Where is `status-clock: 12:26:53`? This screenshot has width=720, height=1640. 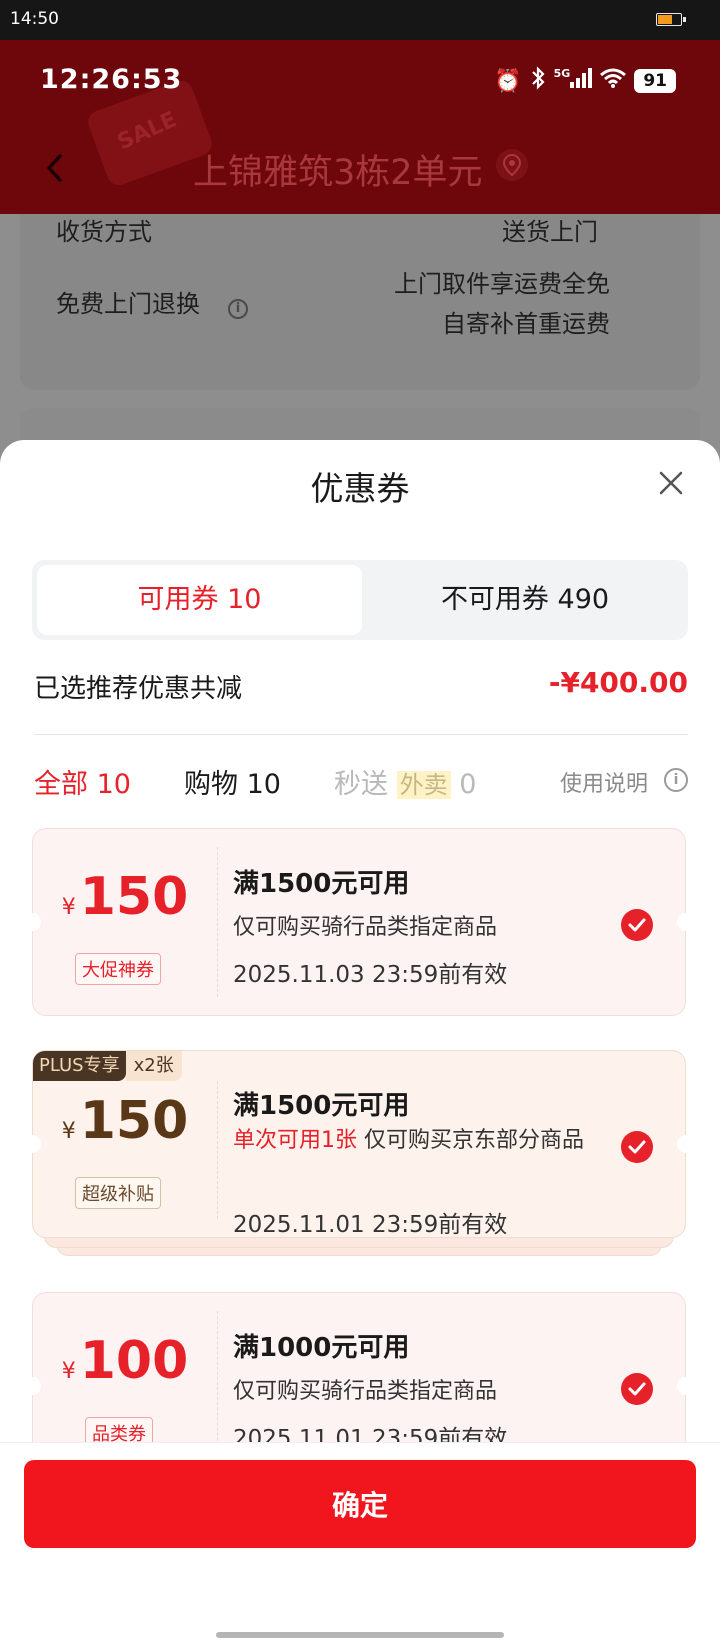 status-clock: 12:26:53 is located at coordinates (111, 79).